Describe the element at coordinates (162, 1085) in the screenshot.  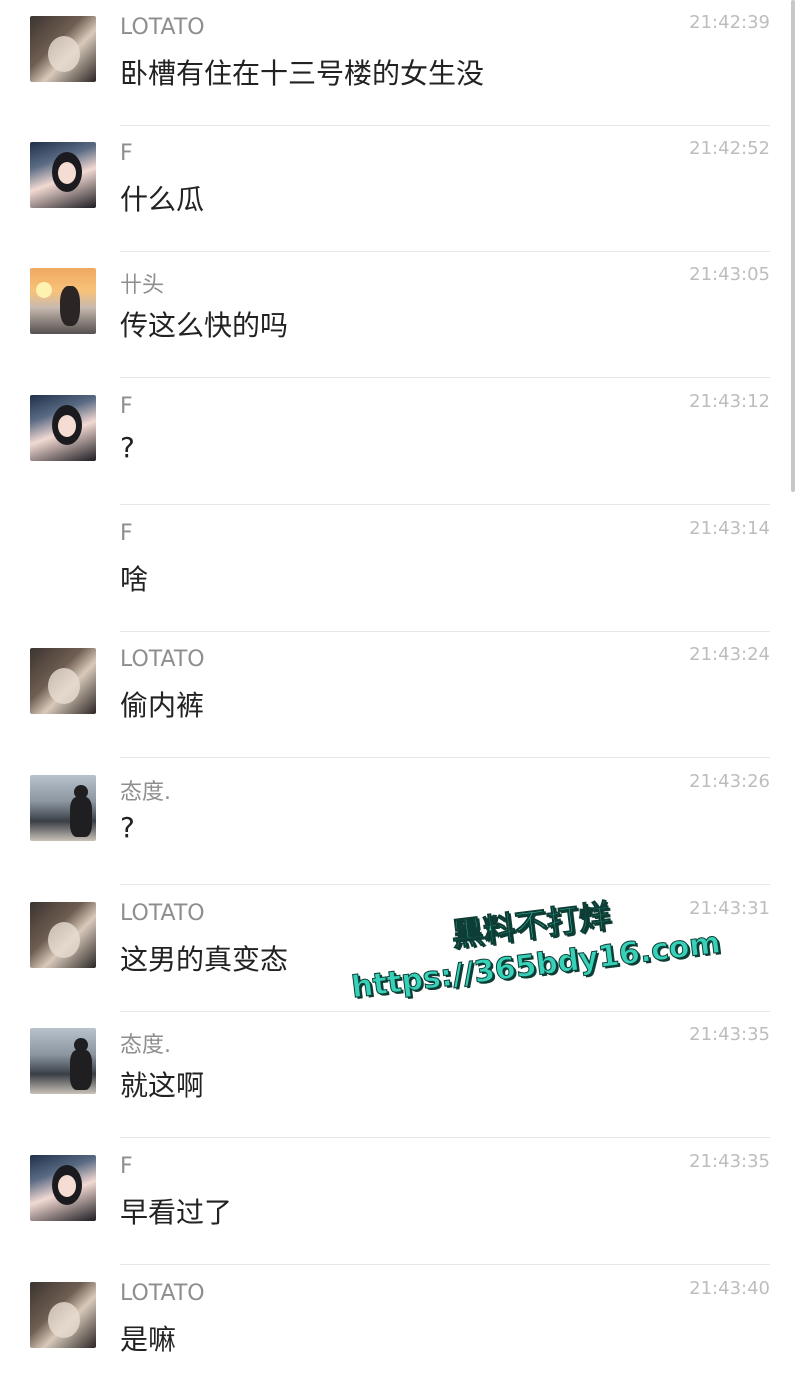
I see `message-text: 就这啊` at that location.